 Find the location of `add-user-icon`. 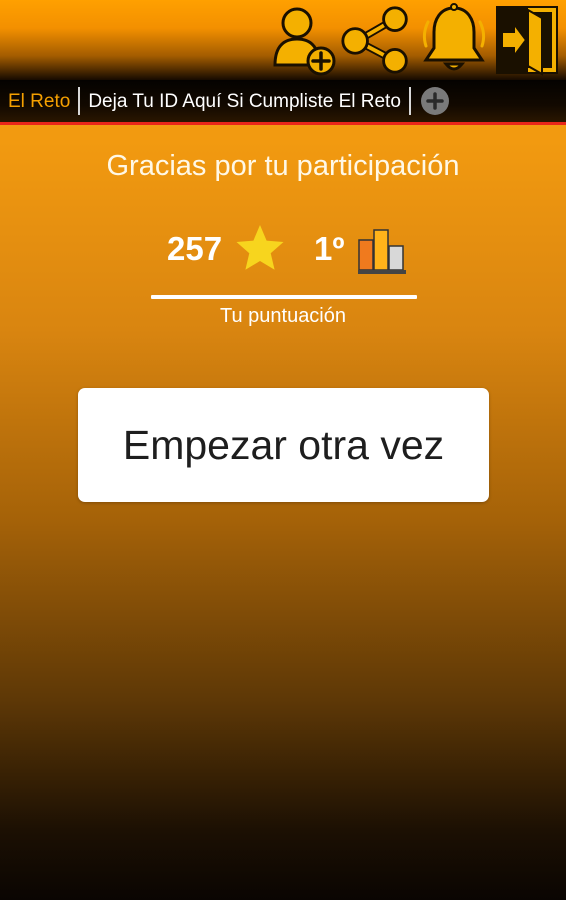

add-user-icon is located at coordinates (304, 41).